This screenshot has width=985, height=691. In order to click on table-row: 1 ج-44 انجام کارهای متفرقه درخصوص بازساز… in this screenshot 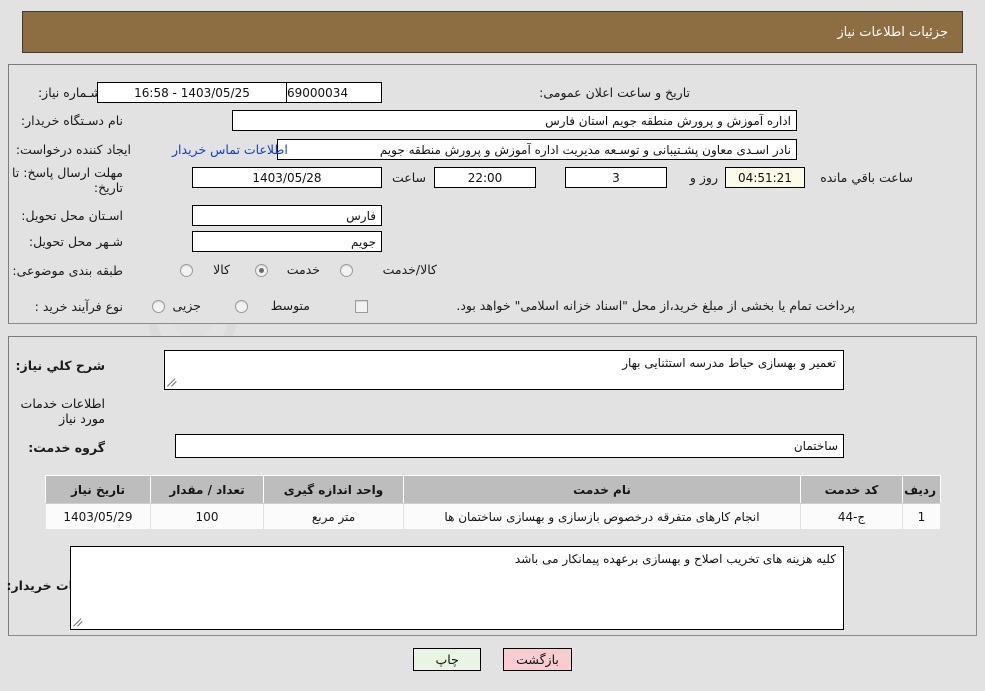, I will do `click(493, 516)`.